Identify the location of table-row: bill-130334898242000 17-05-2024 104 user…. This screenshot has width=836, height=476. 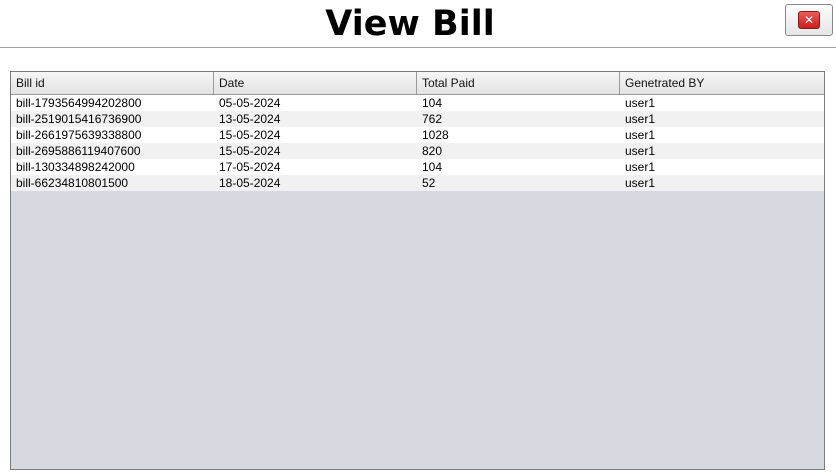
(417, 167).